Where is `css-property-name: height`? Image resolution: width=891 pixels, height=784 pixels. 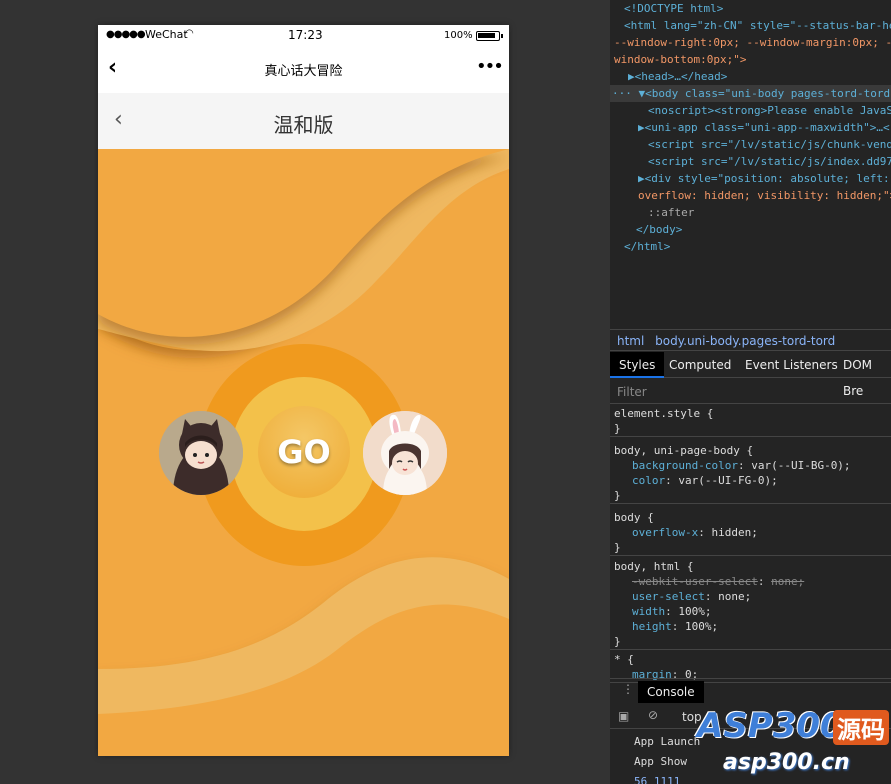 css-property-name: height is located at coordinates (652, 626).